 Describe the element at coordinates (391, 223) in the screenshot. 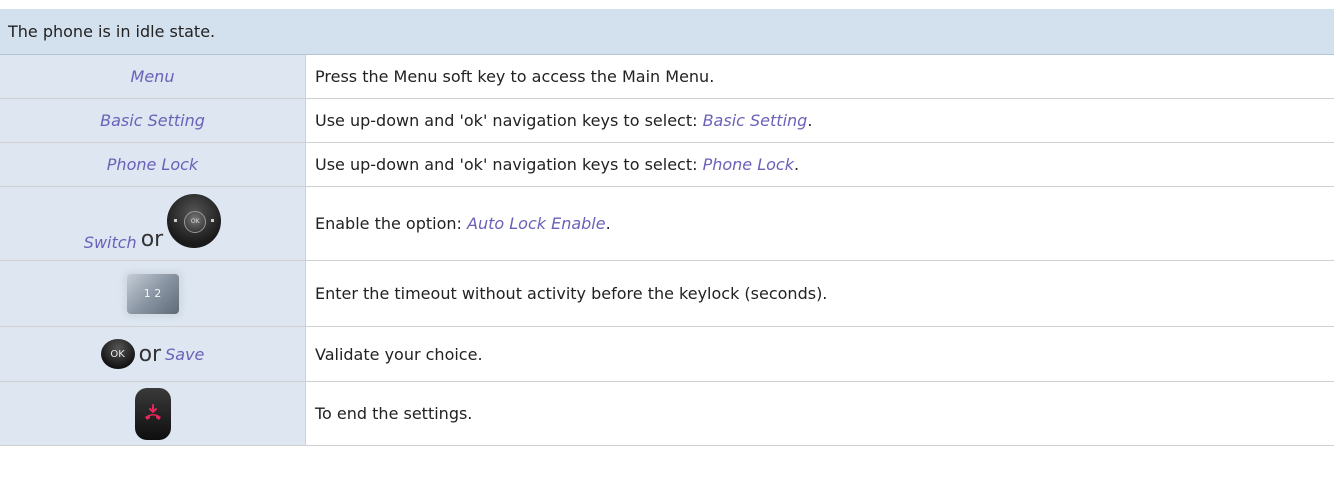

I see `description-text: Enable the option:` at that location.